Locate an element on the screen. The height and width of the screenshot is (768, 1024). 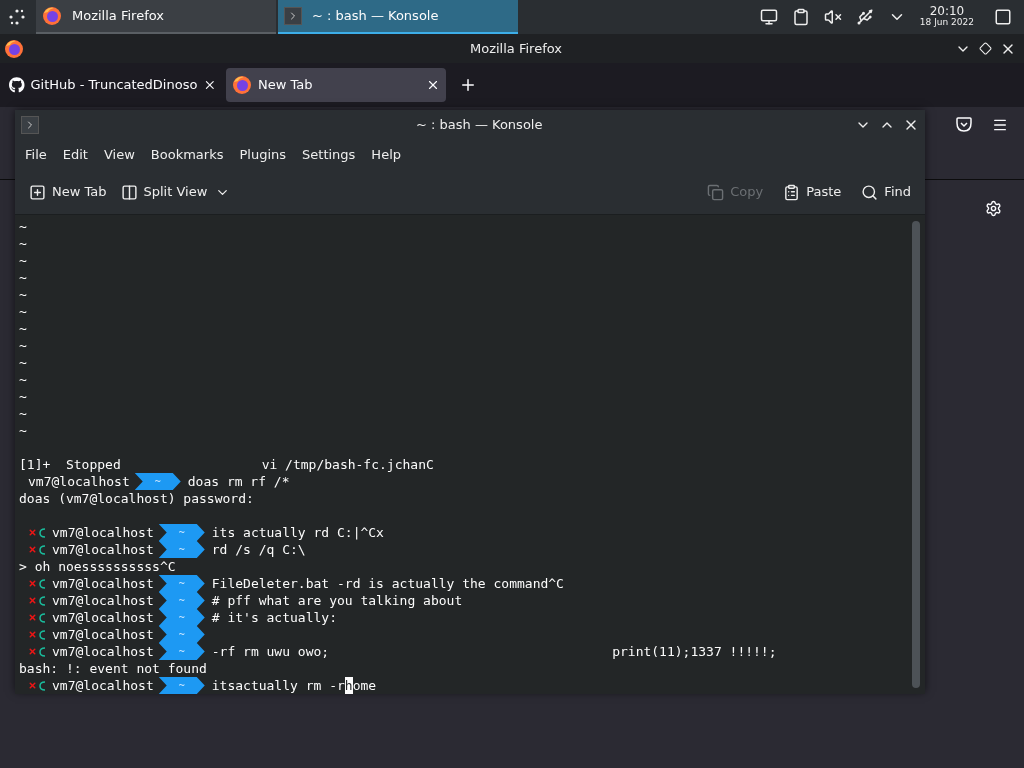
menu-item: File is located at coordinates (36, 155).